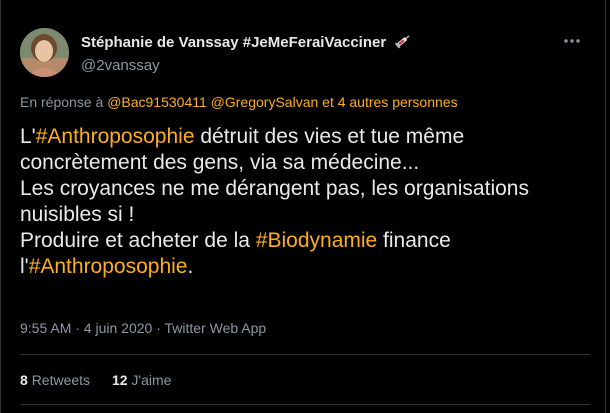 The height and width of the screenshot is (413, 610). Describe the element at coordinates (104, 380) in the screenshot. I see `tweet-stats: 8 Retweets 12 J'aime` at that location.